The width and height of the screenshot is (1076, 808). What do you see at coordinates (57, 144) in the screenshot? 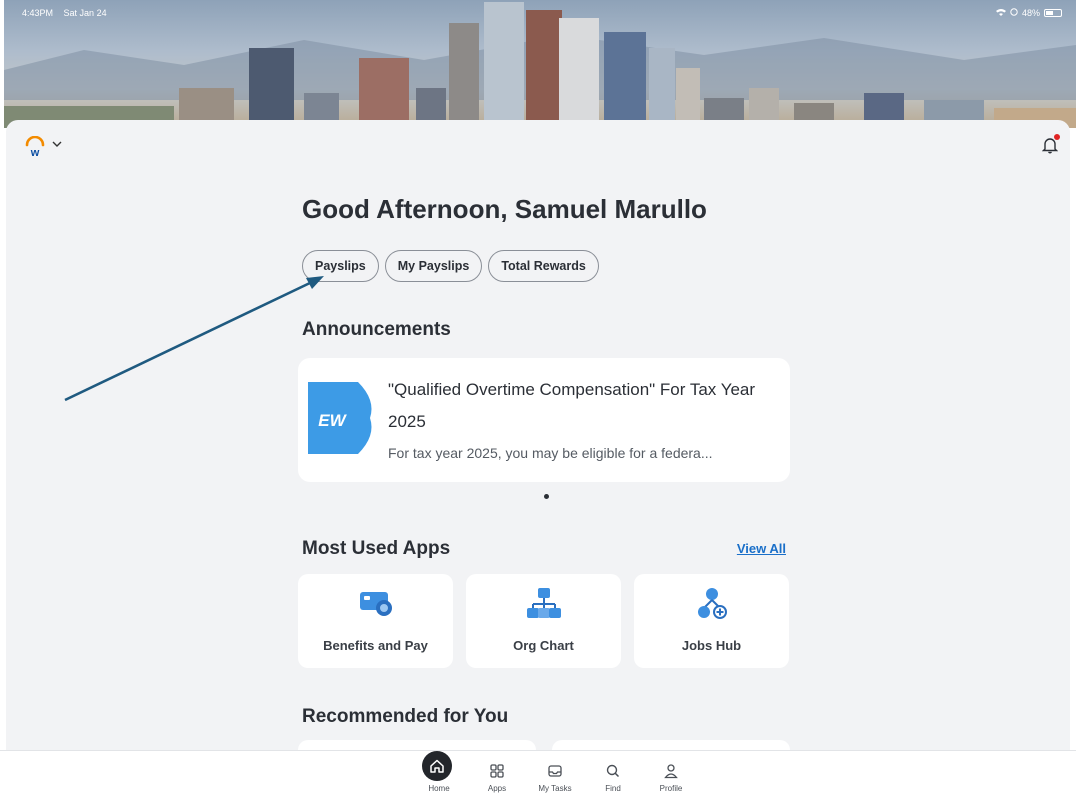
I see `chevron-down-icon` at bounding box center [57, 144].